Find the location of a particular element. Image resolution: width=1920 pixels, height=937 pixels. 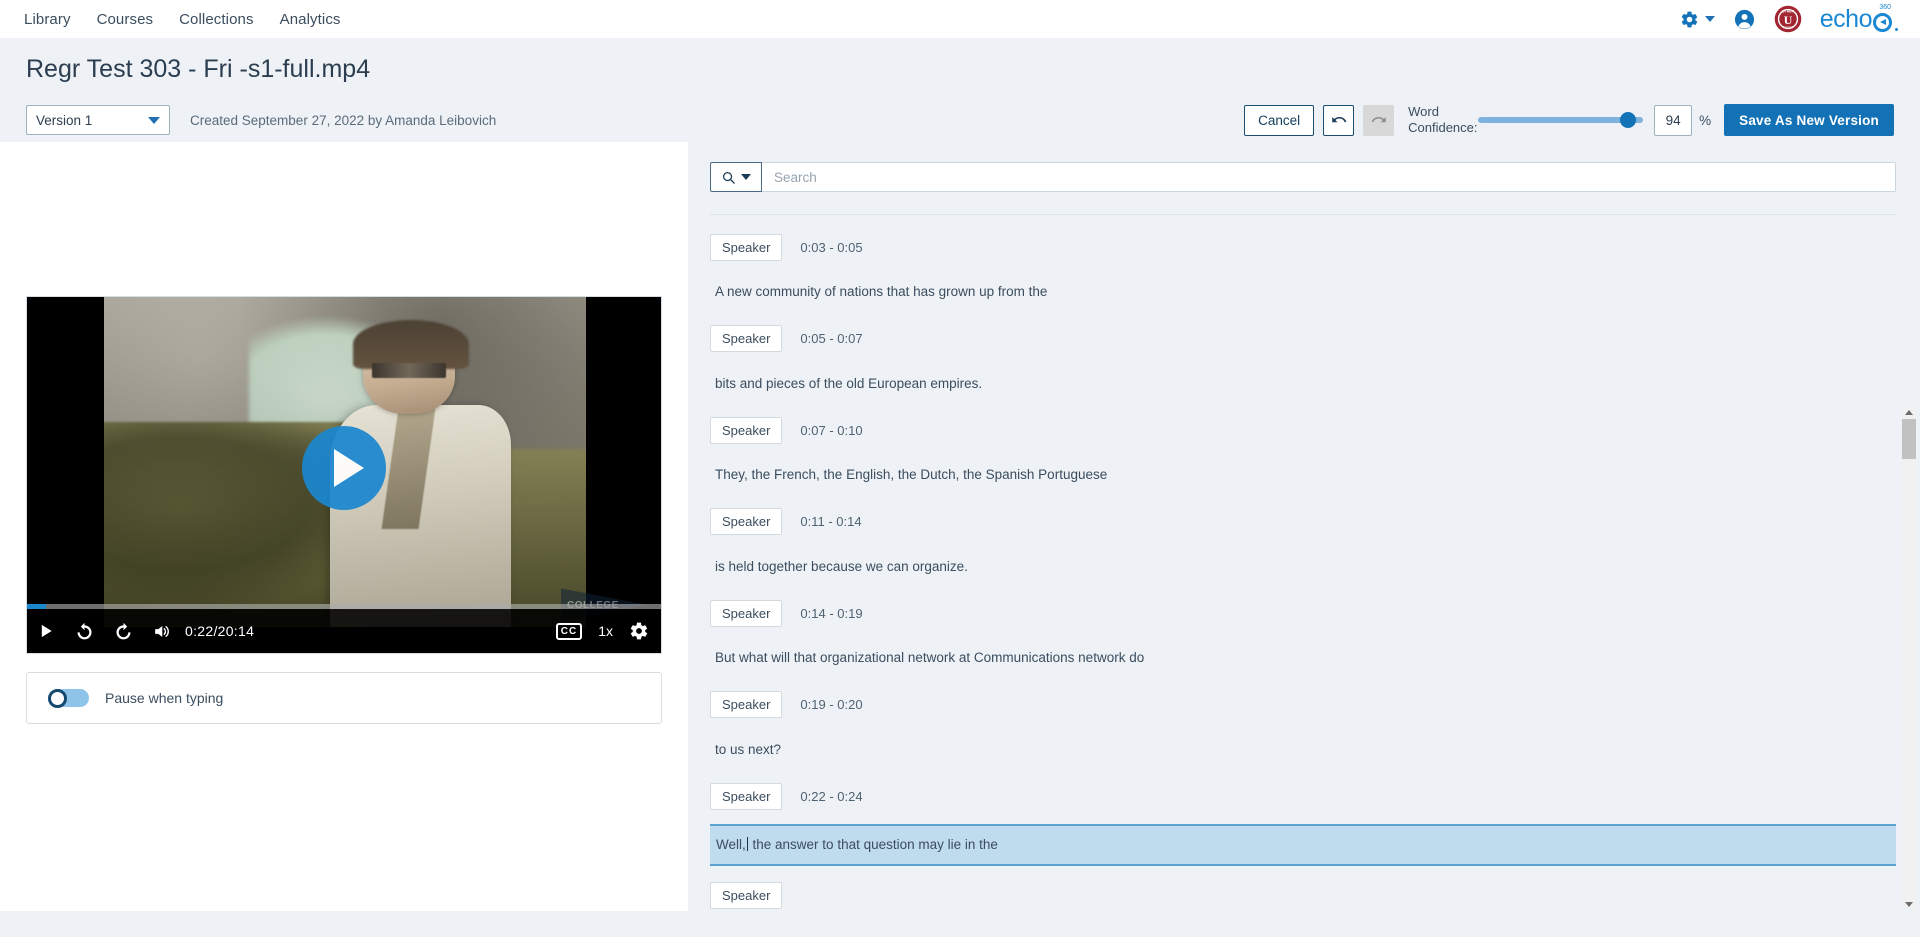

redo-button is located at coordinates (1379, 120).